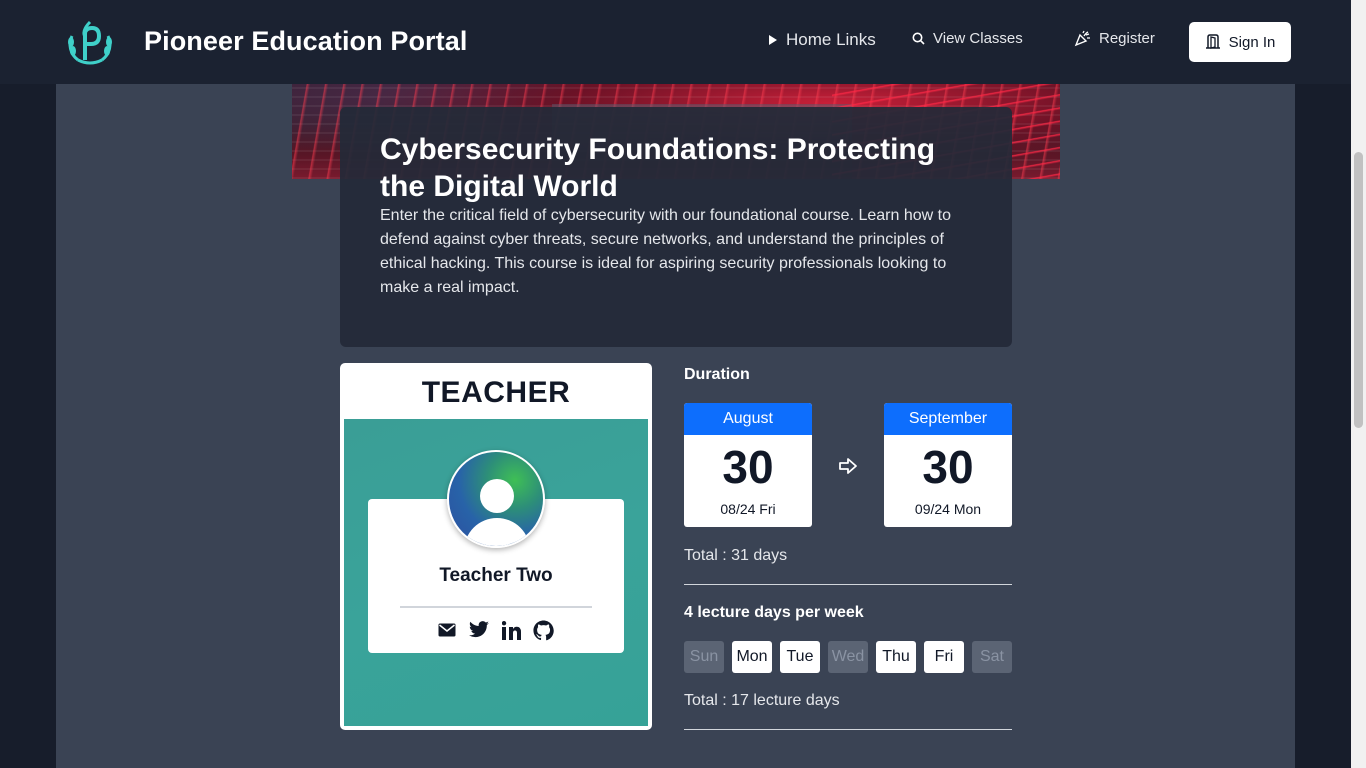 The height and width of the screenshot is (768, 1366). What do you see at coordinates (848, 657) in the screenshot?
I see `weekday-wed: Wed` at bounding box center [848, 657].